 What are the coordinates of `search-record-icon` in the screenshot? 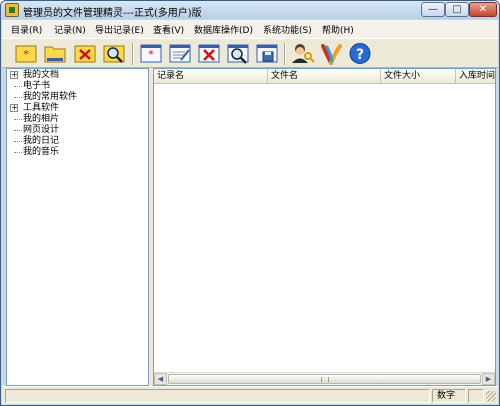 It's located at (238, 54).